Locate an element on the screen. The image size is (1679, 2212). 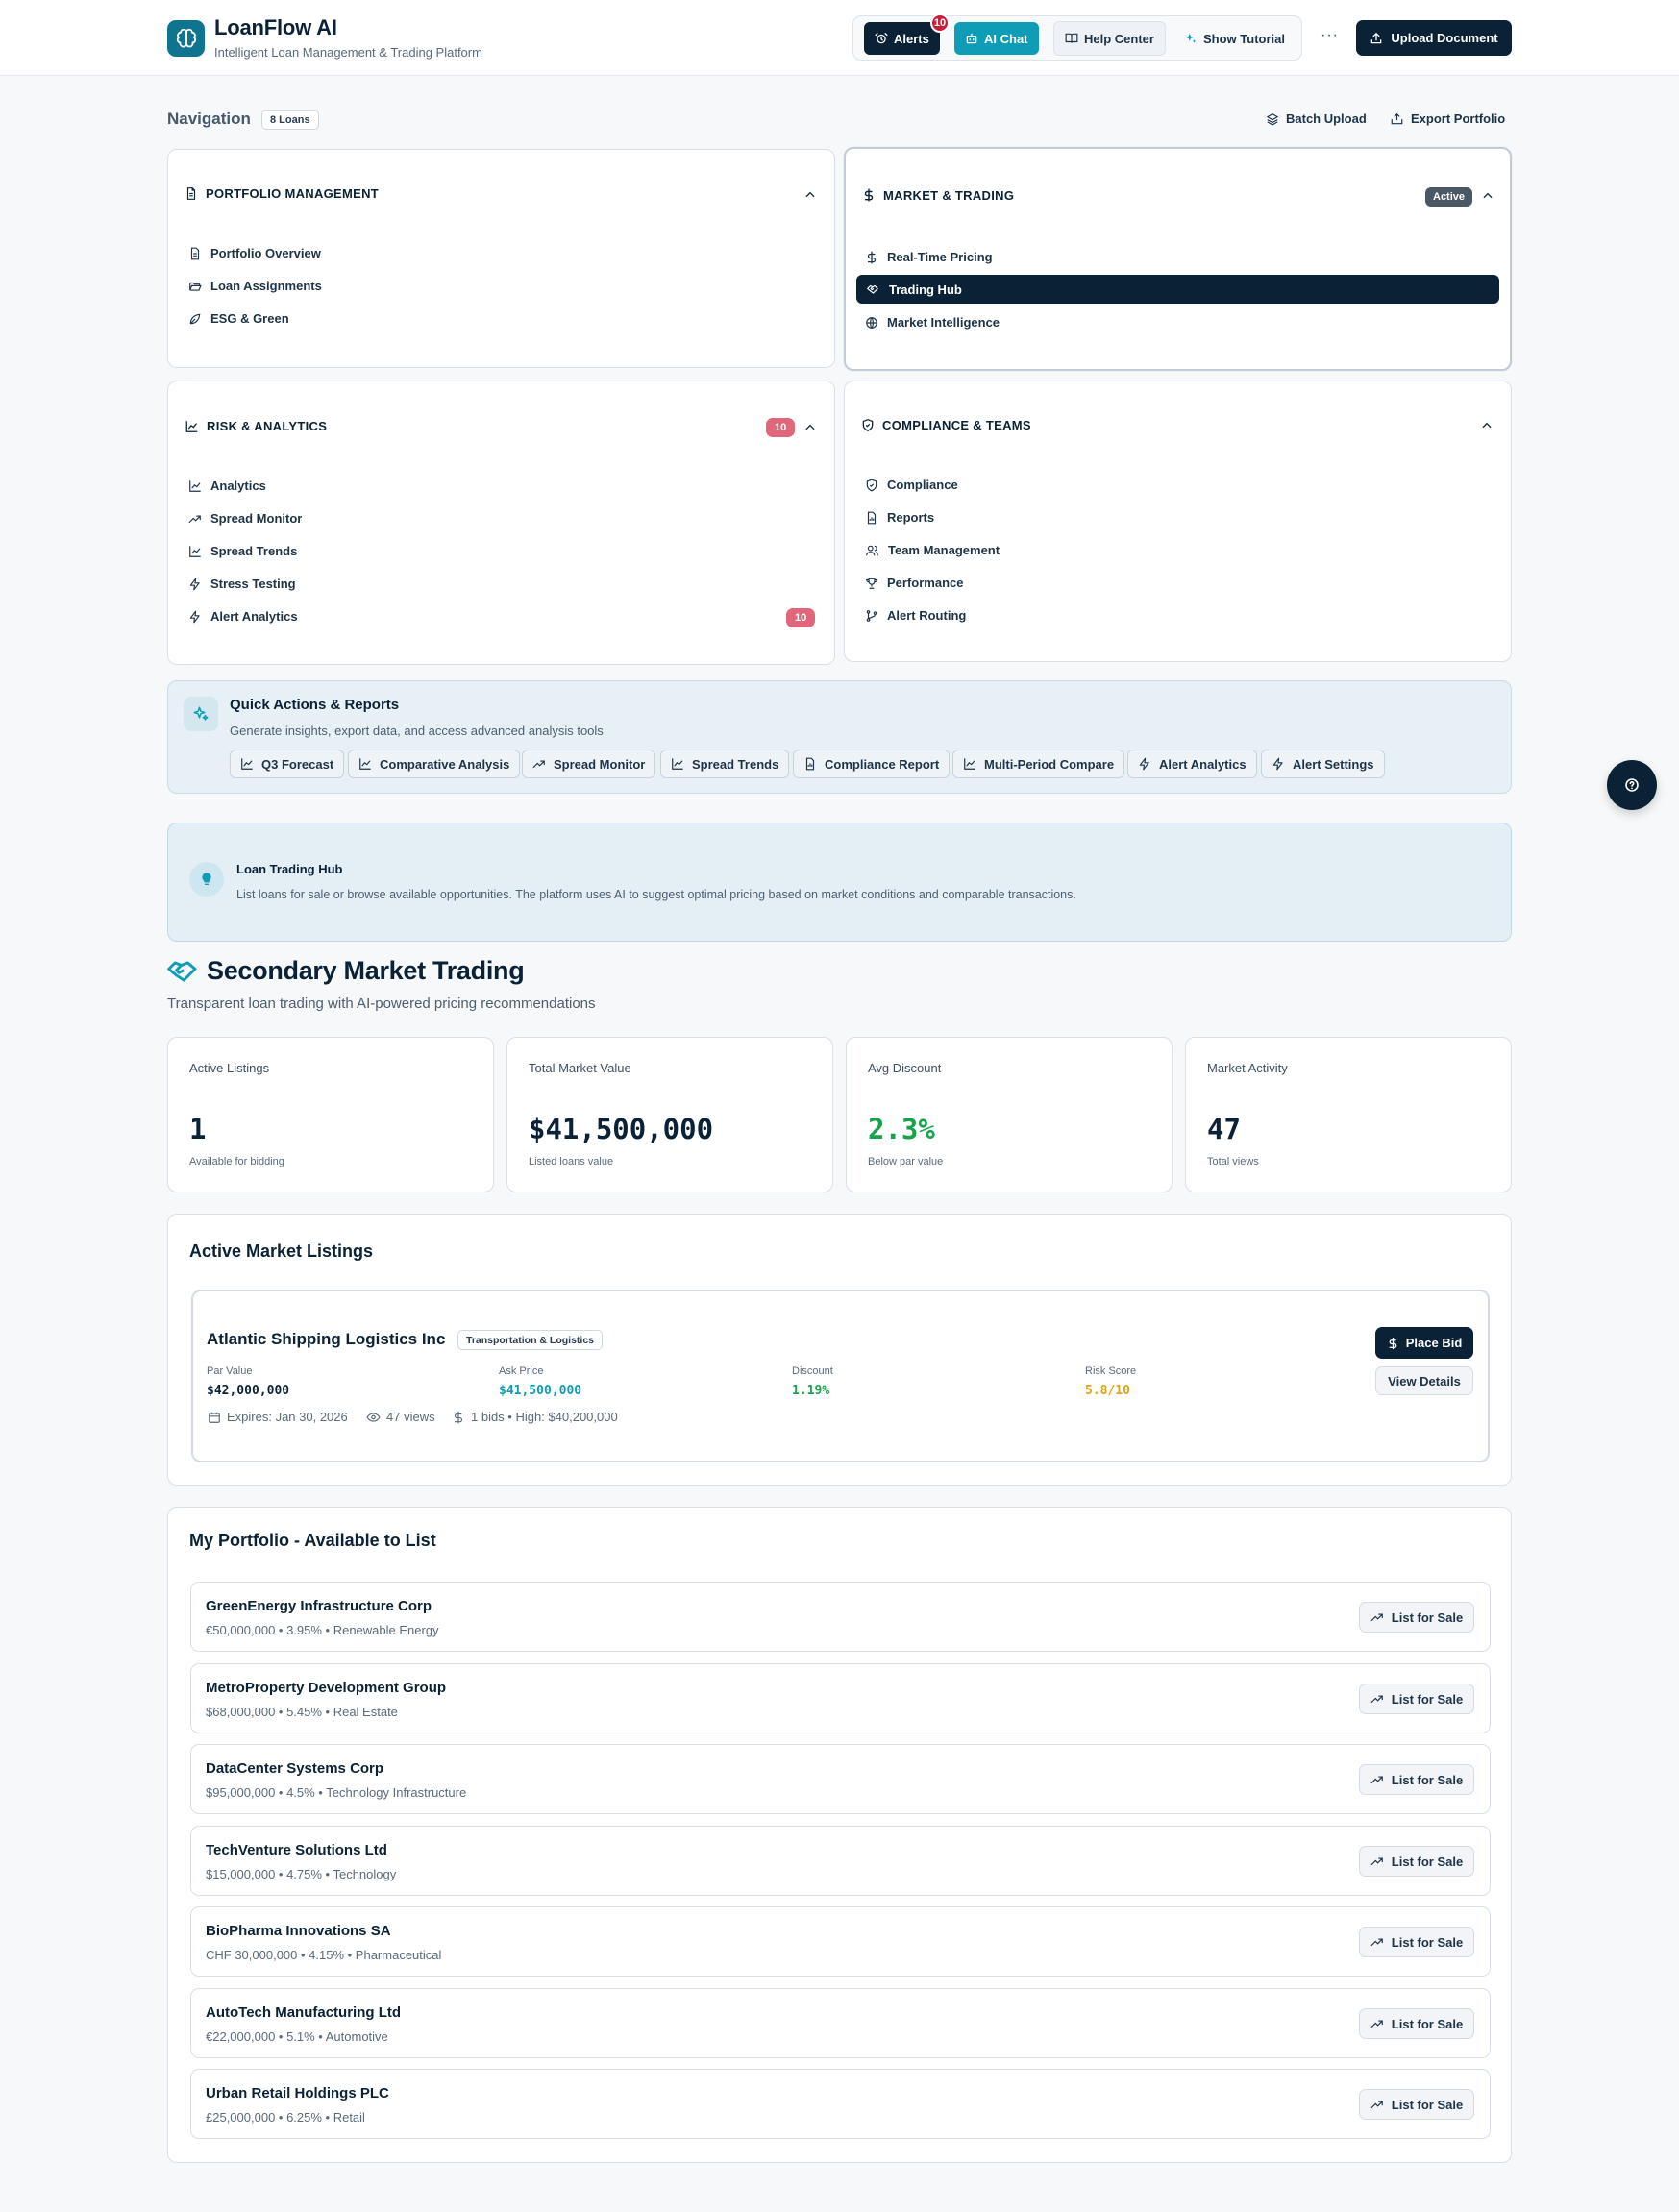
multi-period-compare-button: Multi-Period Compare is located at coordinates (1038, 764).